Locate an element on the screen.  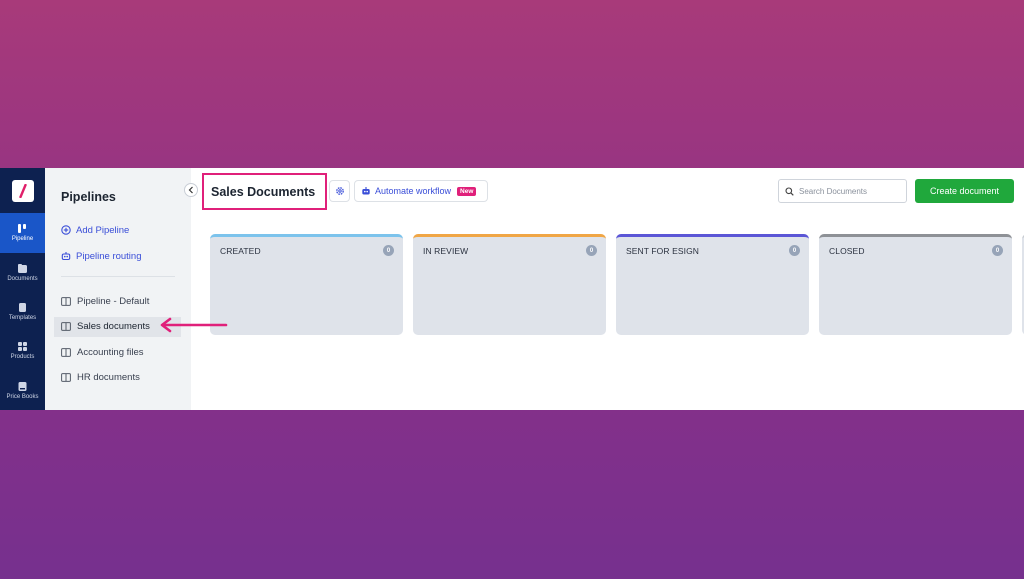
rail-item-price-books: Price Books is located at coordinates (22, 390).